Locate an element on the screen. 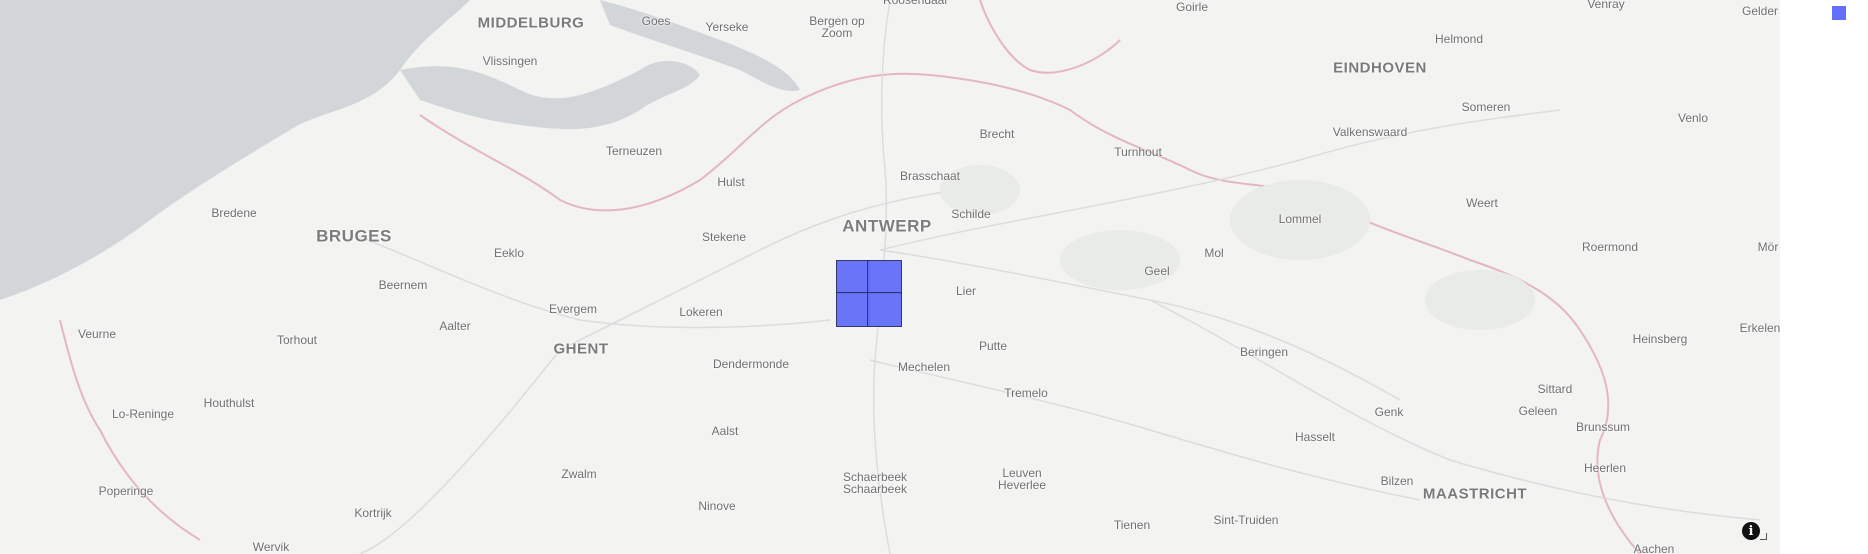 This screenshot has height=554, width=1868. place-label-terneuzen: Terneuzen is located at coordinates (634, 151).